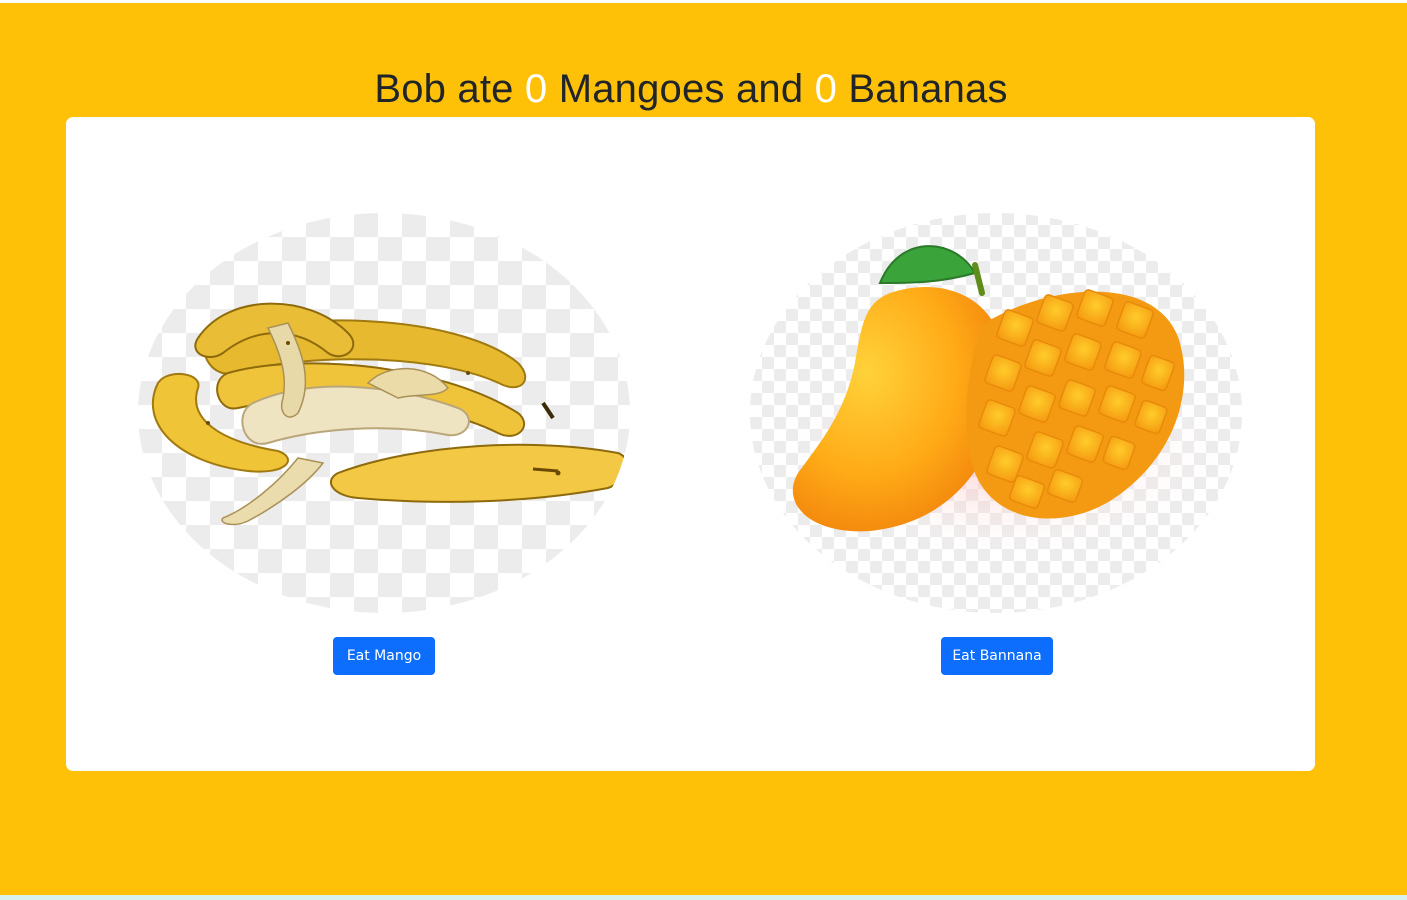 This screenshot has width=1407, height=900. What do you see at coordinates (384, 656) in the screenshot?
I see `eat-mango-button: Eat Mango` at bounding box center [384, 656].